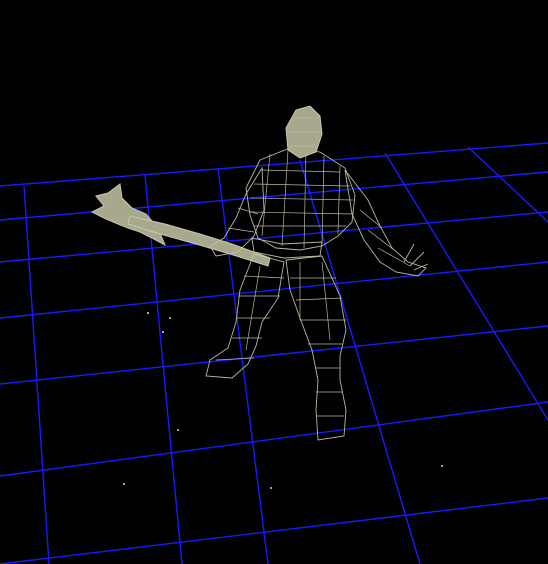 The height and width of the screenshot is (564, 548). What do you see at coordinates (128, 215) in the screenshot?
I see `axe-head` at bounding box center [128, 215].